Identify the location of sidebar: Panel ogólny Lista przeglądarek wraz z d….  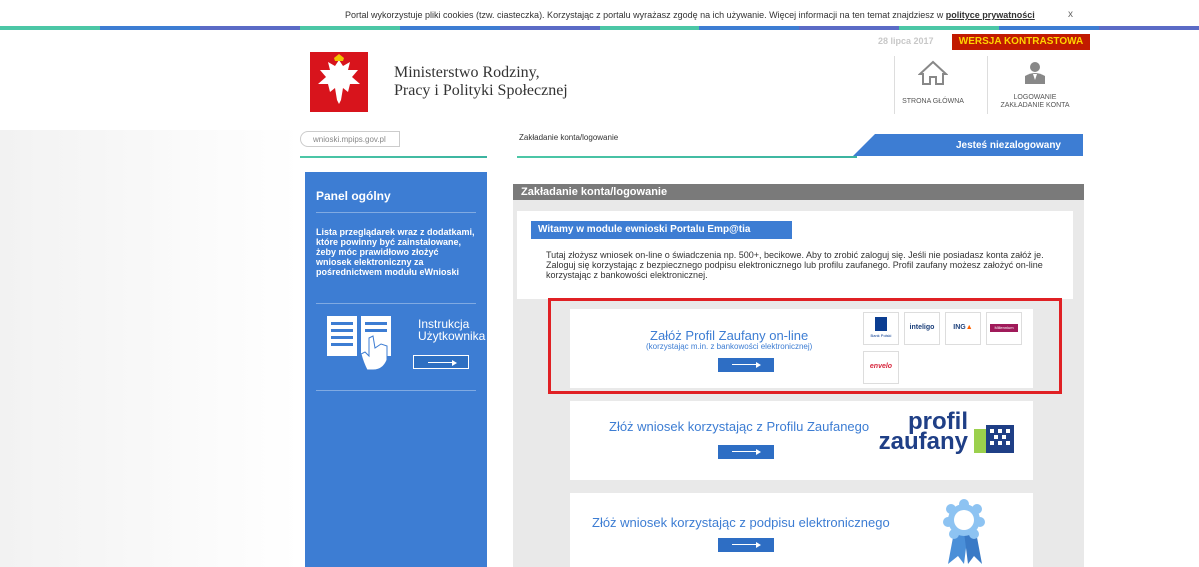
(396, 369).